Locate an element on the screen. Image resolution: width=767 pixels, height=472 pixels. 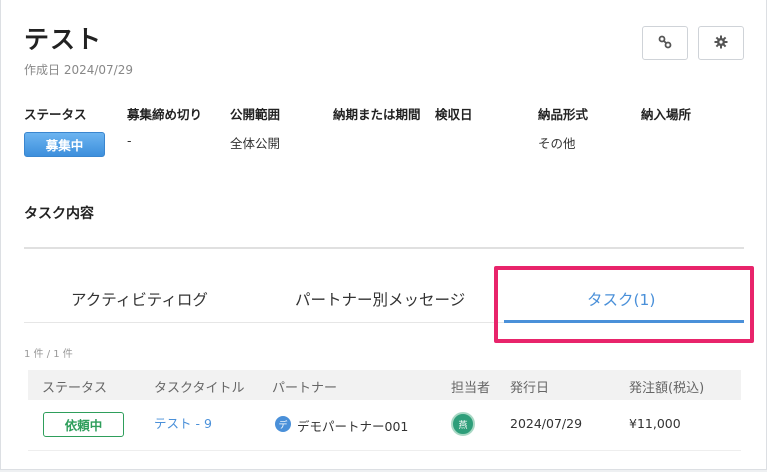
status-badge: 募集中 is located at coordinates (64, 144).